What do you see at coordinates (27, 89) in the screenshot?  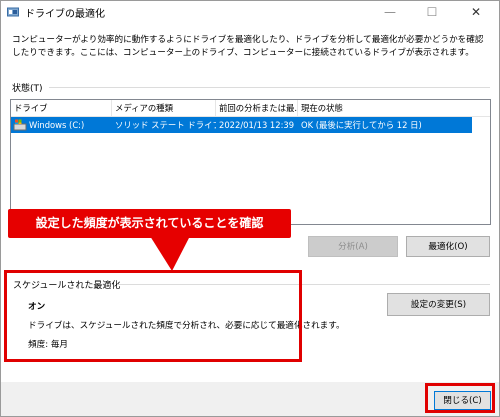 I see `status-label: 状態(T)` at bounding box center [27, 89].